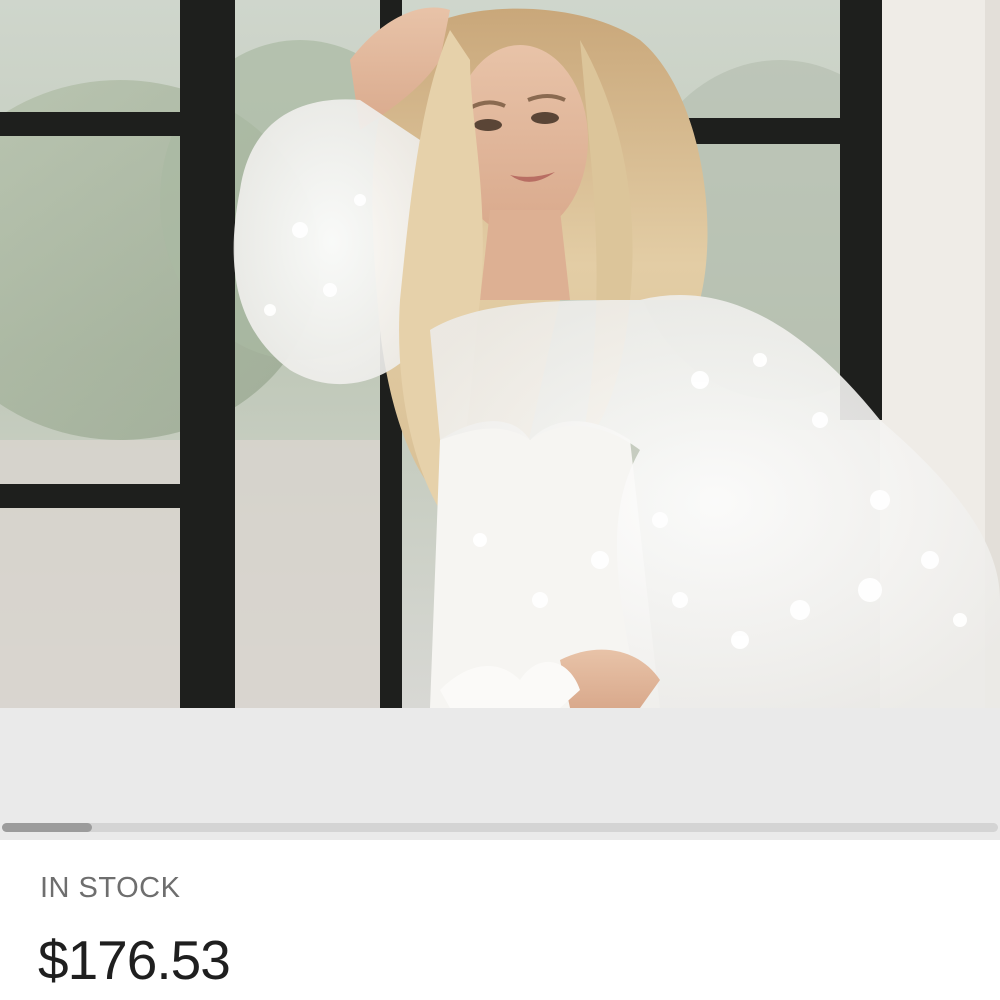  What do you see at coordinates (134, 960) in the screenshot?
I see `product-price: $176.53` at bounding box center [134, 960].